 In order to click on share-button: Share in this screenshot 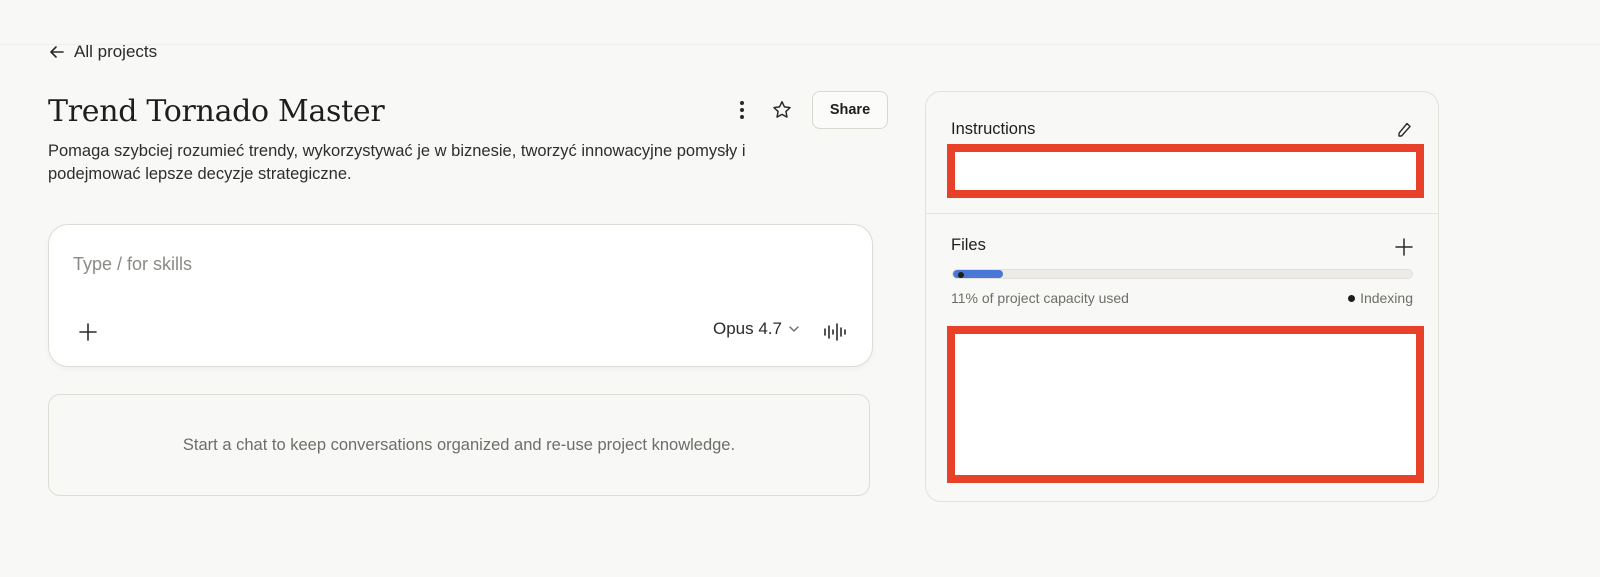, I will do `click(850, 110)`.